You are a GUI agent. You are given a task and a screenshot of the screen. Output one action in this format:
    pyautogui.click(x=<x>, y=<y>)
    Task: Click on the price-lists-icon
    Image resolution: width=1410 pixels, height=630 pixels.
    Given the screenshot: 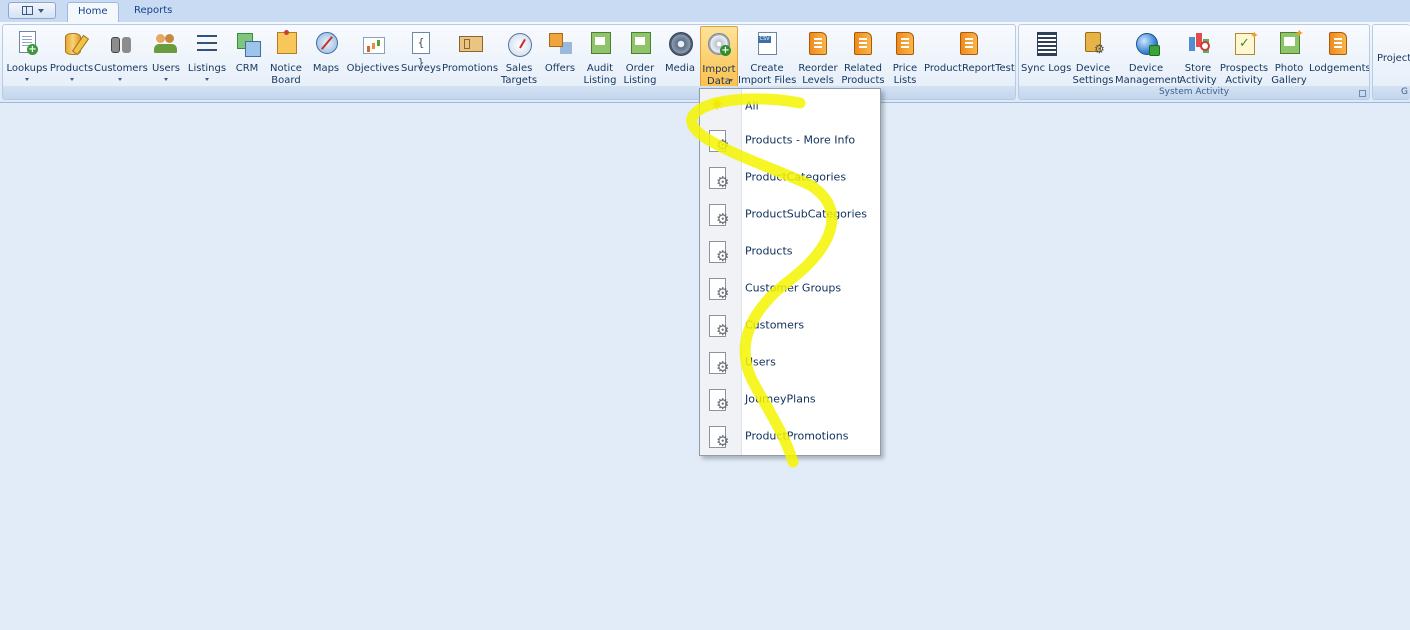 What is the action you would take?
    pyautogui.click(x=905, y=43)
    